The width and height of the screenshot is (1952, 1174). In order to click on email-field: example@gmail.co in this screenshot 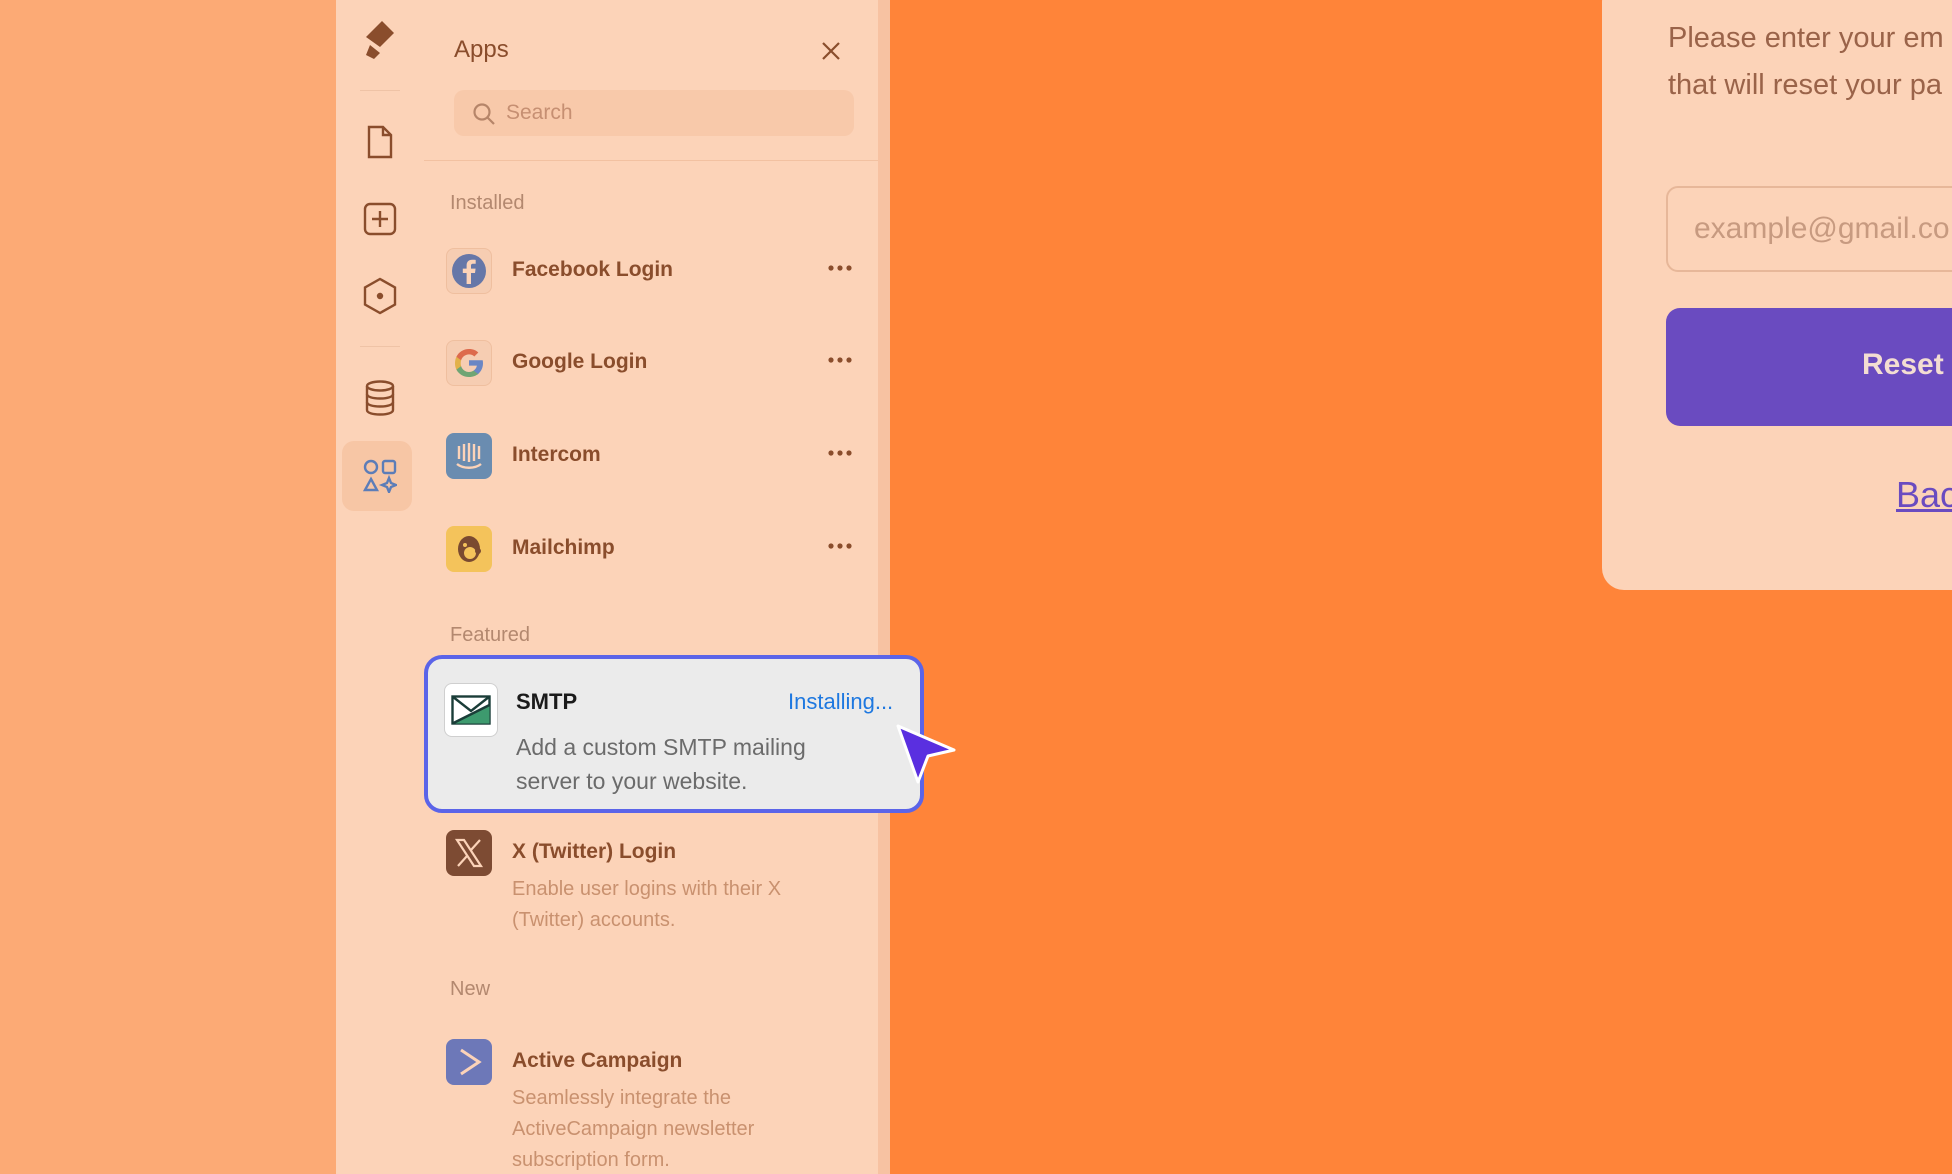, I will do `click(1809, 229)`.